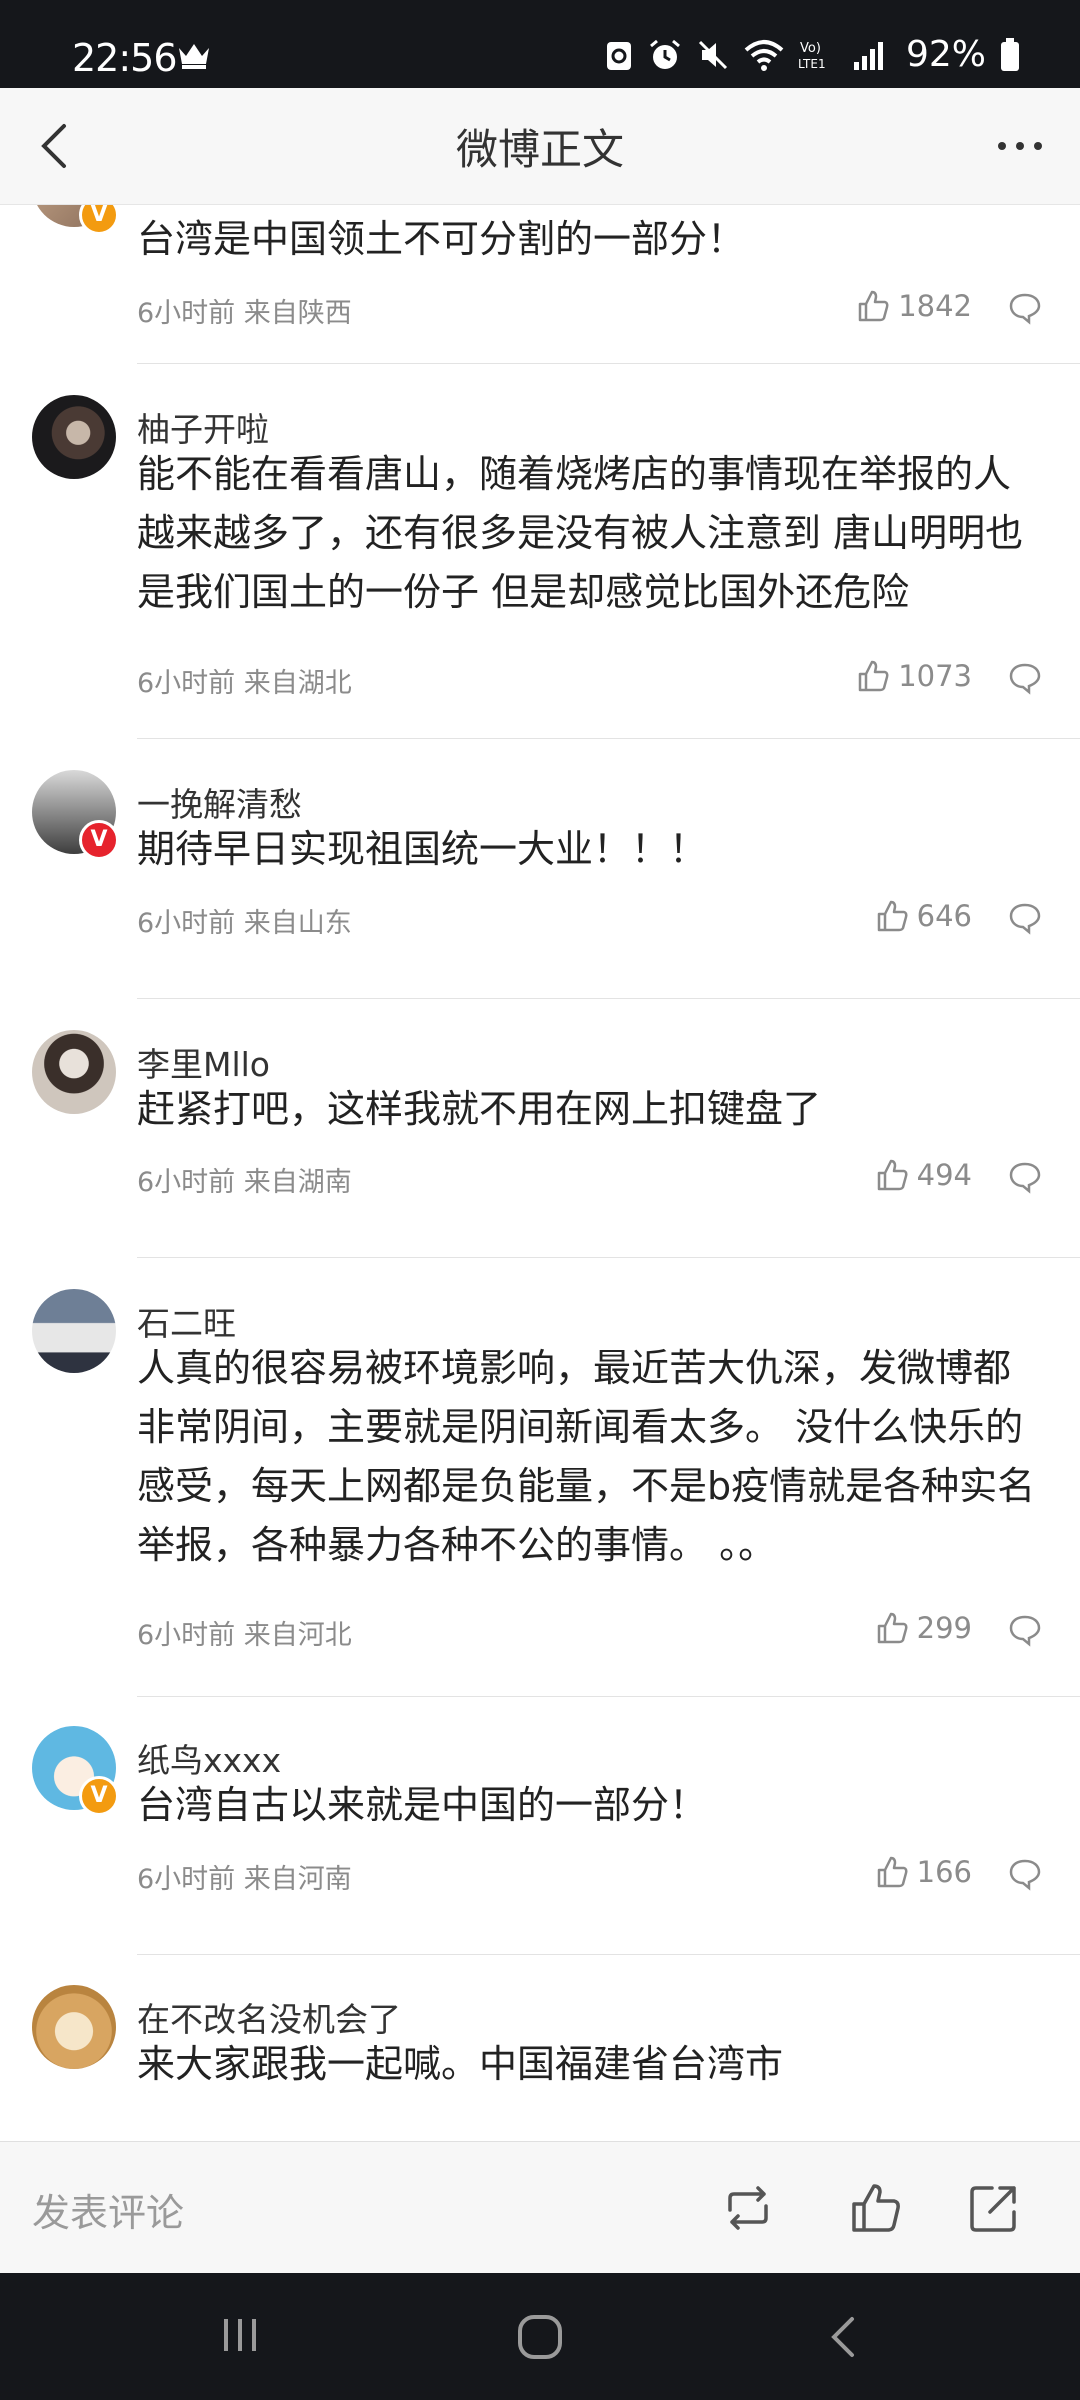  Describe the element at coordinates (994, 2208) in the screenshot. I see `share-icon` at that location.